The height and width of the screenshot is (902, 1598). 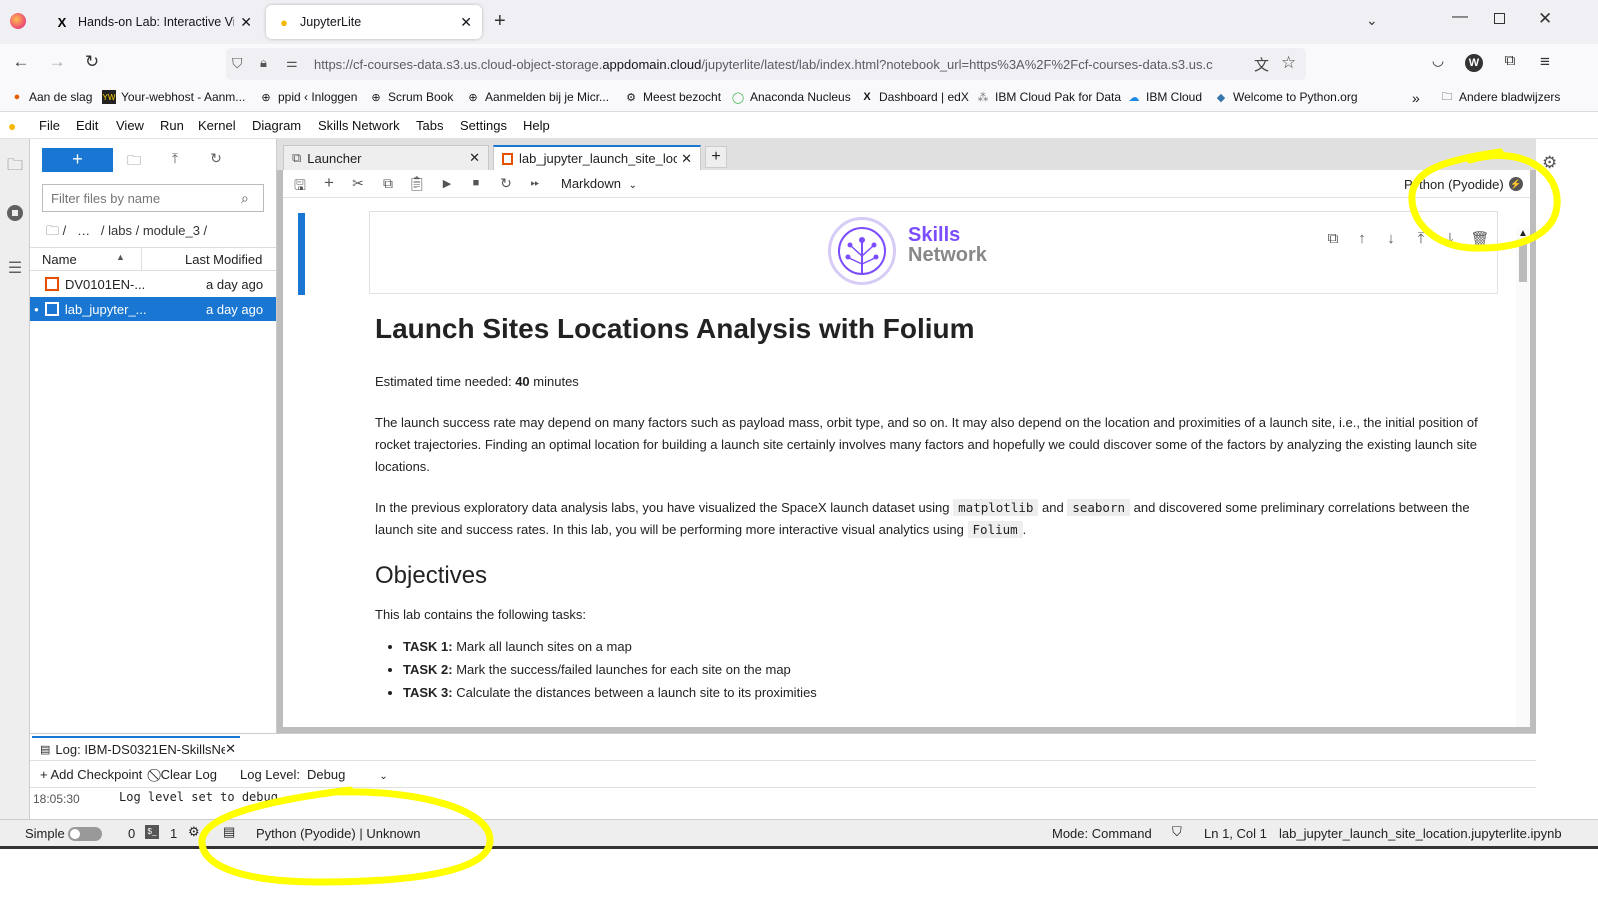 What do you see at coordinates (1288, 63) in the screenshot?
I see `bookmark-star-icon: ☆` at bounding box center [1288, 63].